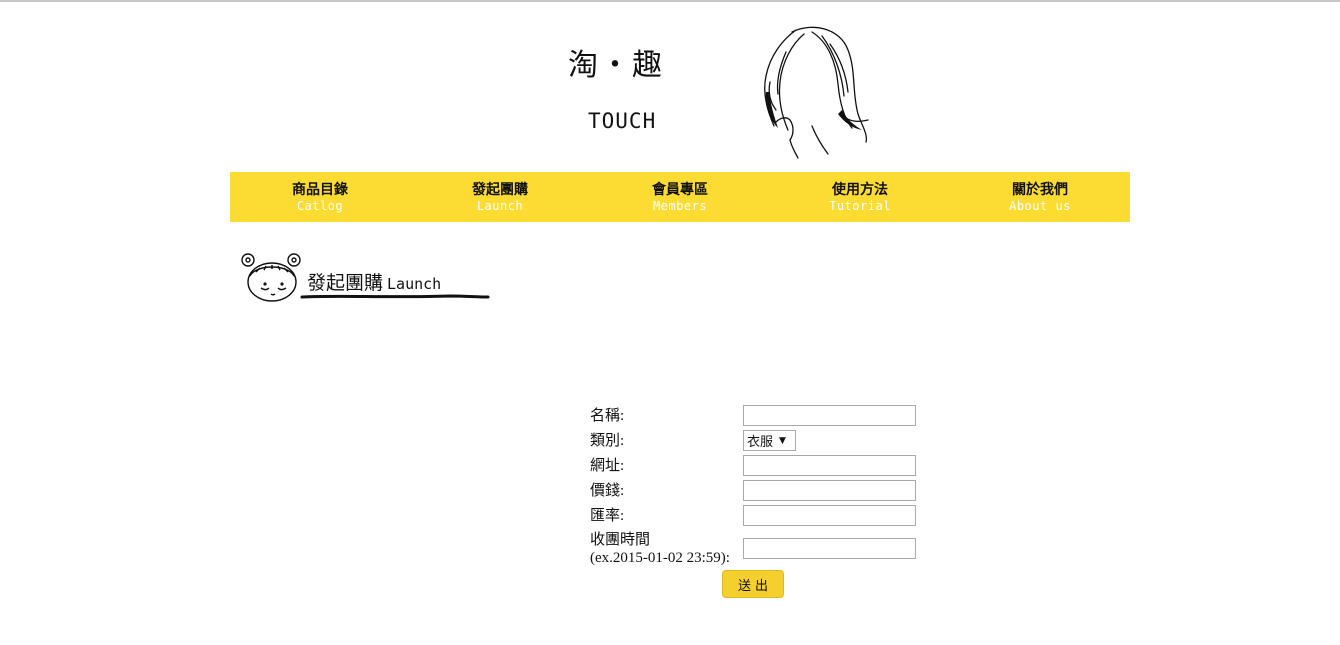 Image resolution: width=1340 pixels, height=645 pixels. What do you see at coordinates (607, 491) in the screenshot?
I see `price-label: 價錢:` at bounding box center [607, 491].